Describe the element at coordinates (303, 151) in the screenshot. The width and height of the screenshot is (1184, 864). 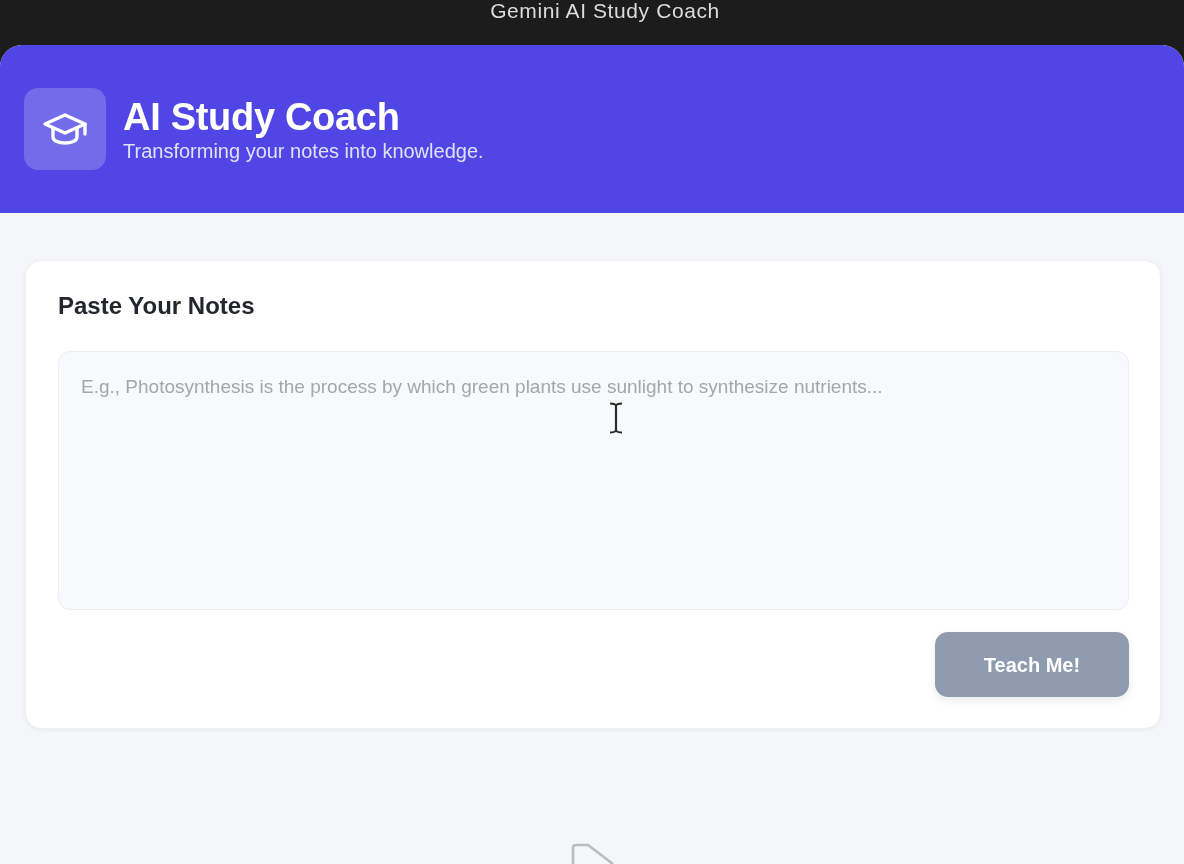
I see `app-subtitle: Transforming your notes into knowledge.` at that location.